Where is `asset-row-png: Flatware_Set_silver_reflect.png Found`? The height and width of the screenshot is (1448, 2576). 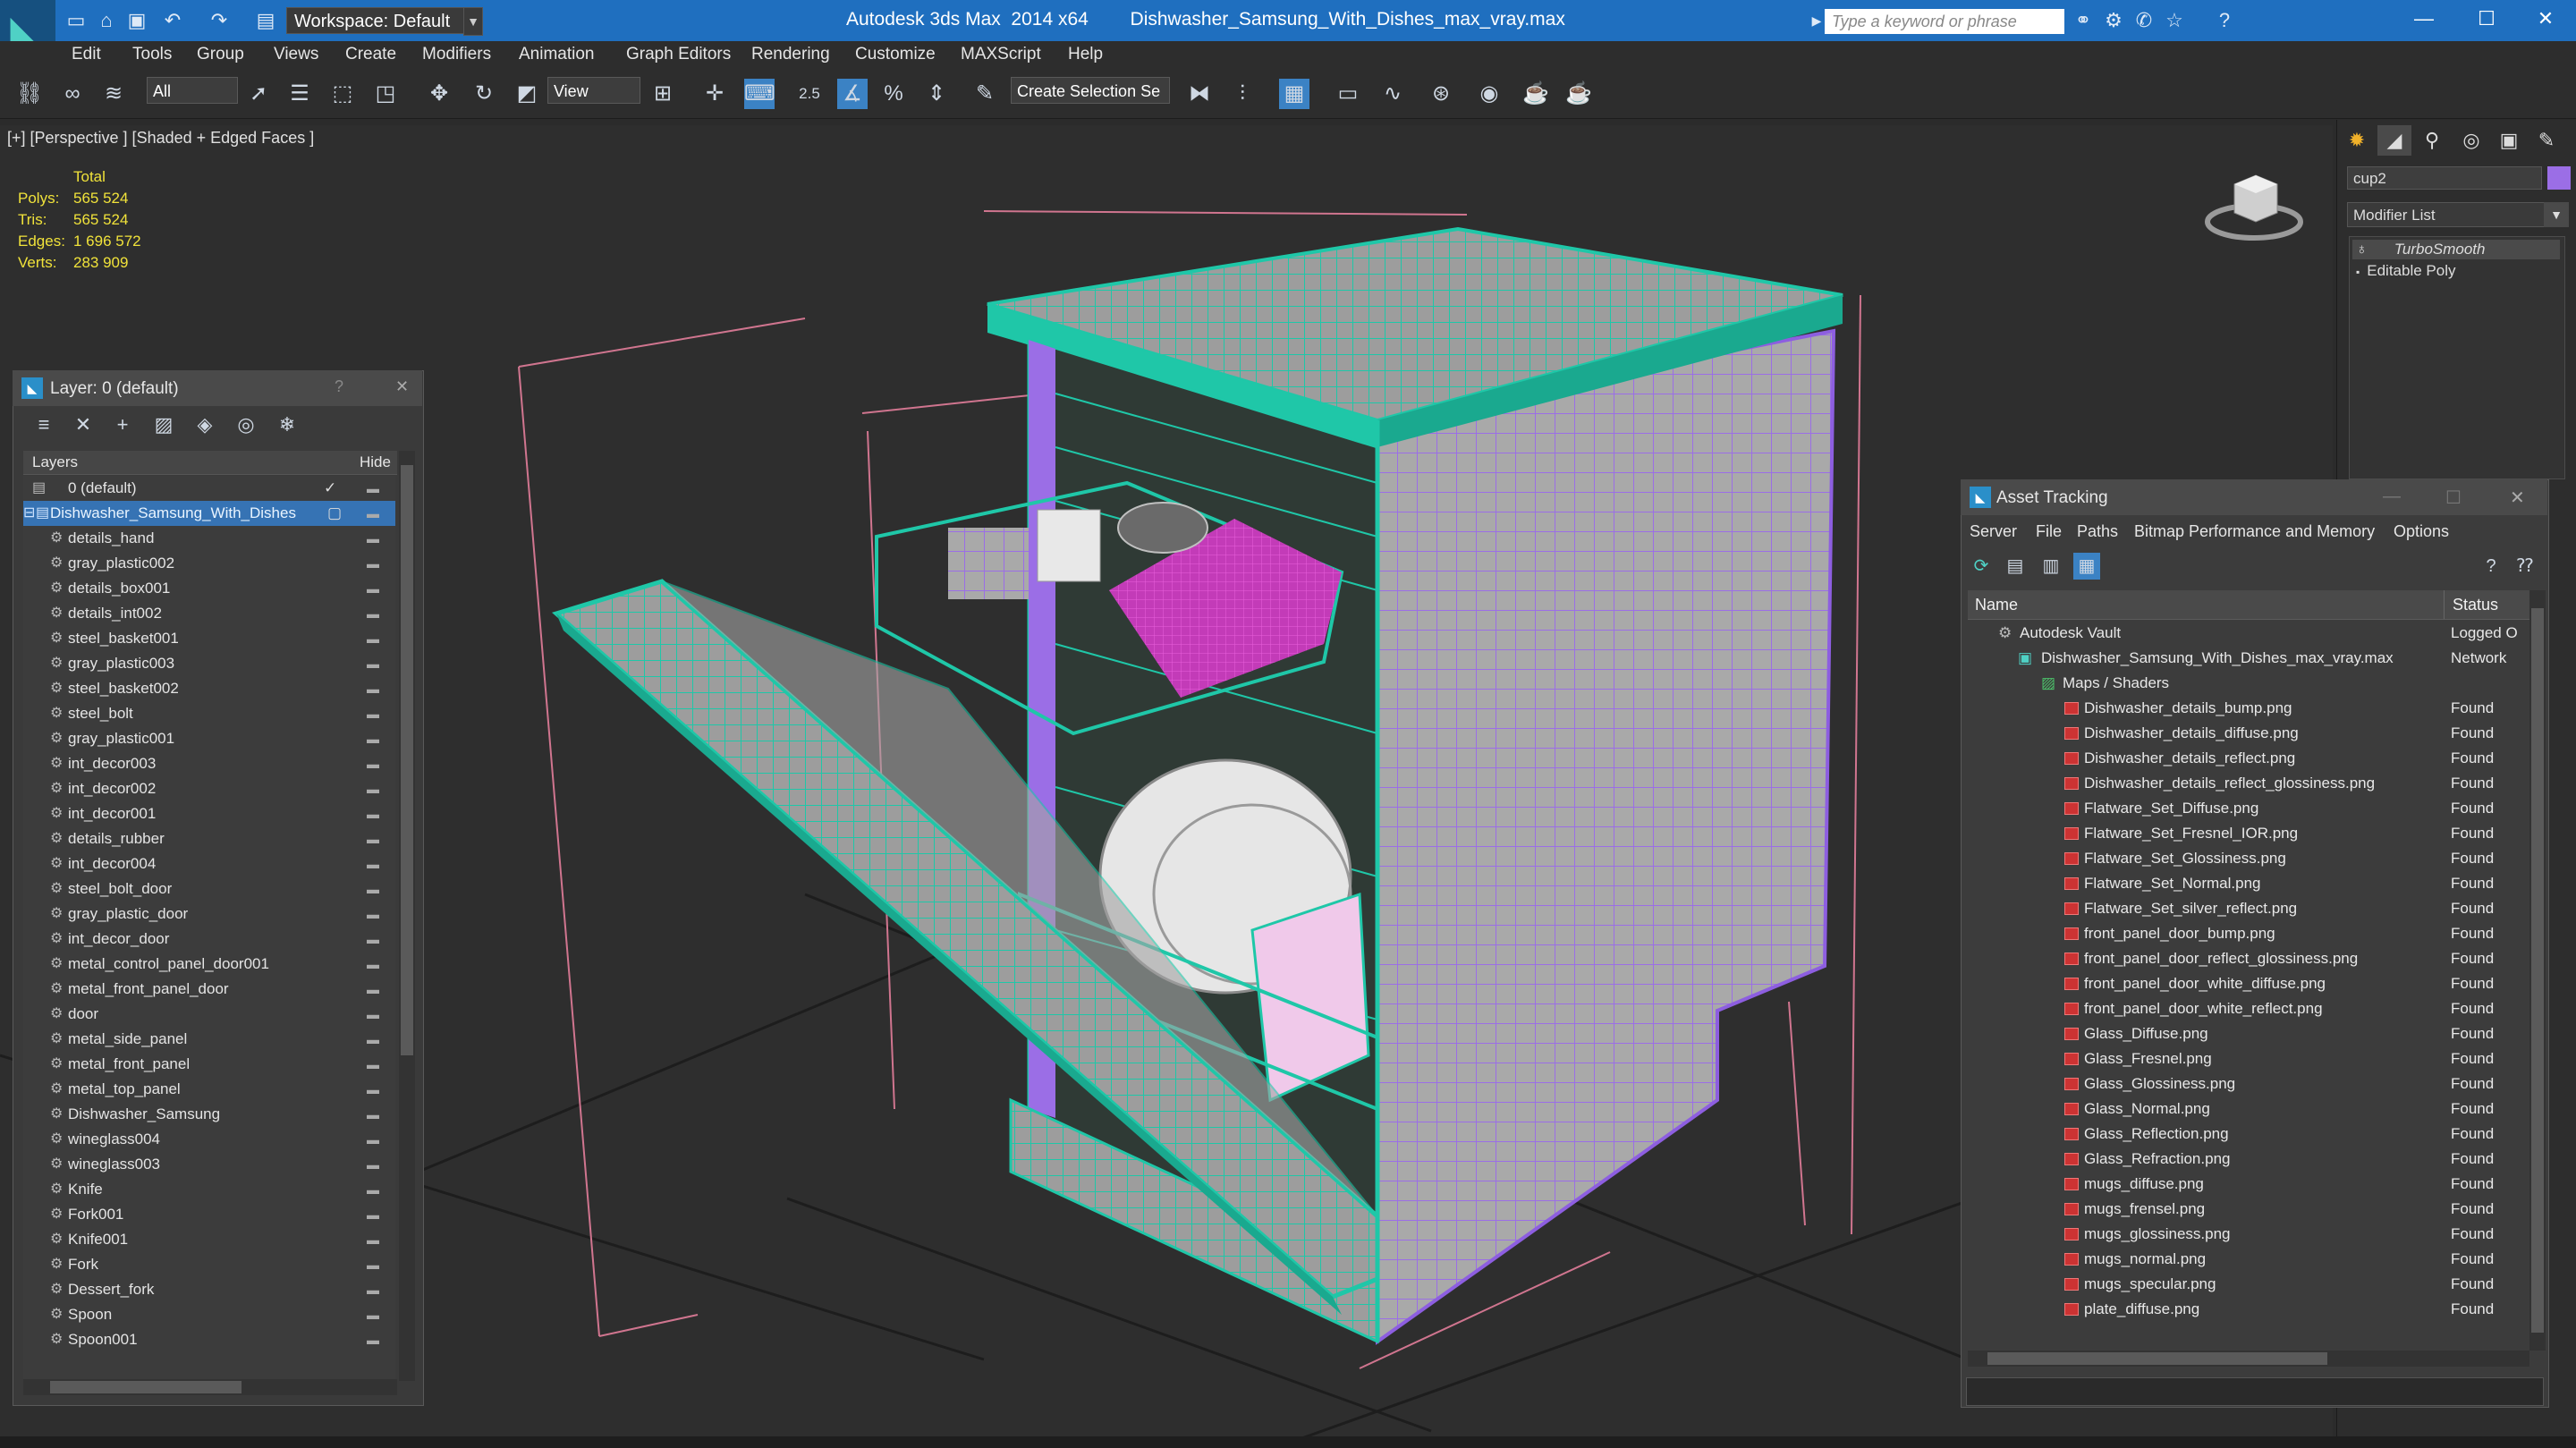 asset-row-png: Flatware_Set_silver_reflect.png Found is located at coordinates (2248, 908).